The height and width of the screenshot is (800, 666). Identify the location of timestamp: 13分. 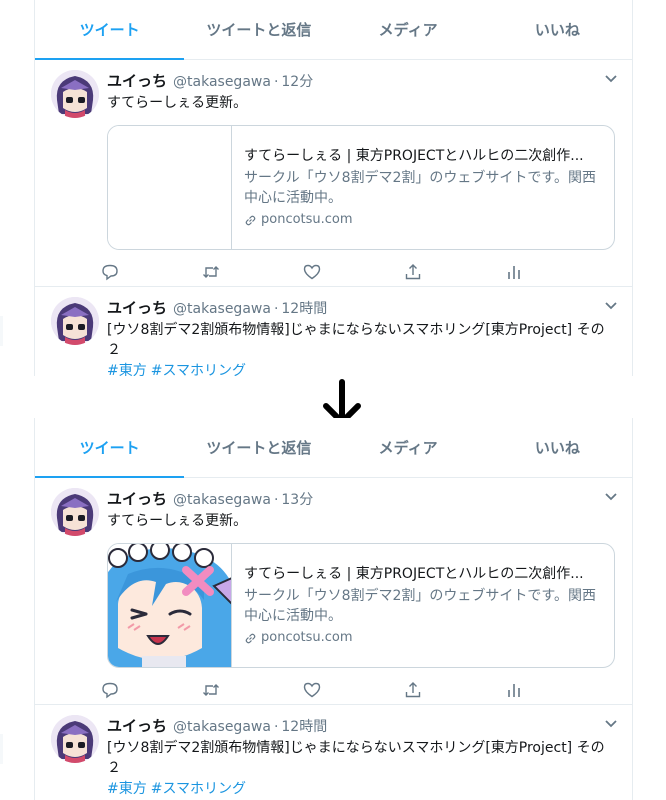
(297, 499).